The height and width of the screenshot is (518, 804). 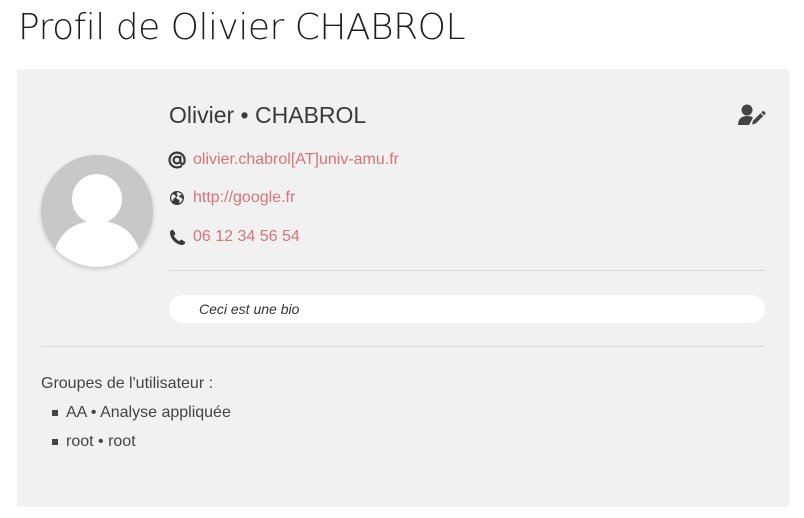 What do you see at coordinates (177, 237) in the screenshot?
I see `phone-icon` at bounding box center [177, 237].